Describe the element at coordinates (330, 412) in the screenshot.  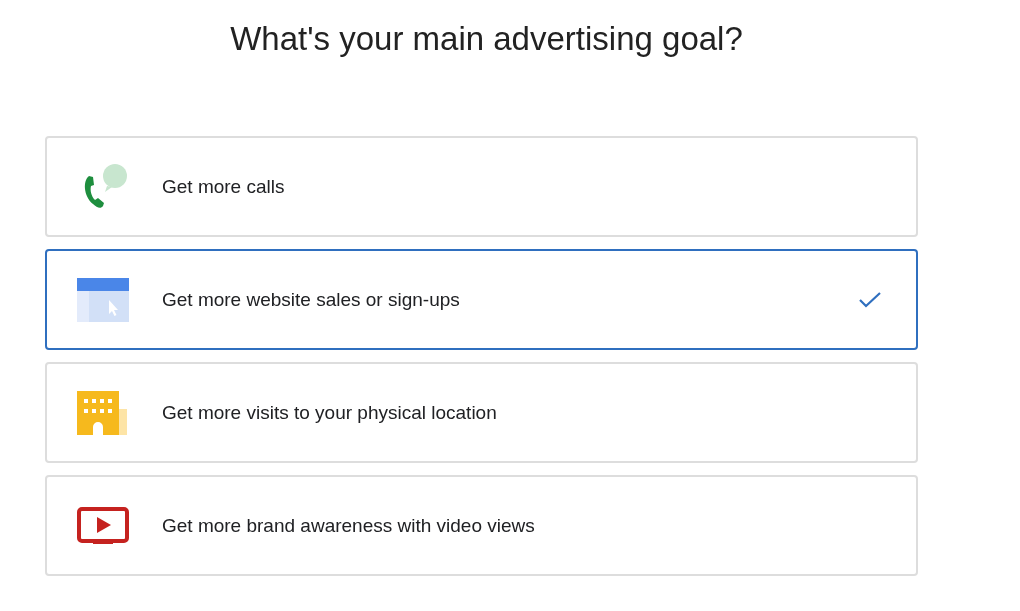
I see `option-label: Get more visits to your physical location` at that location.